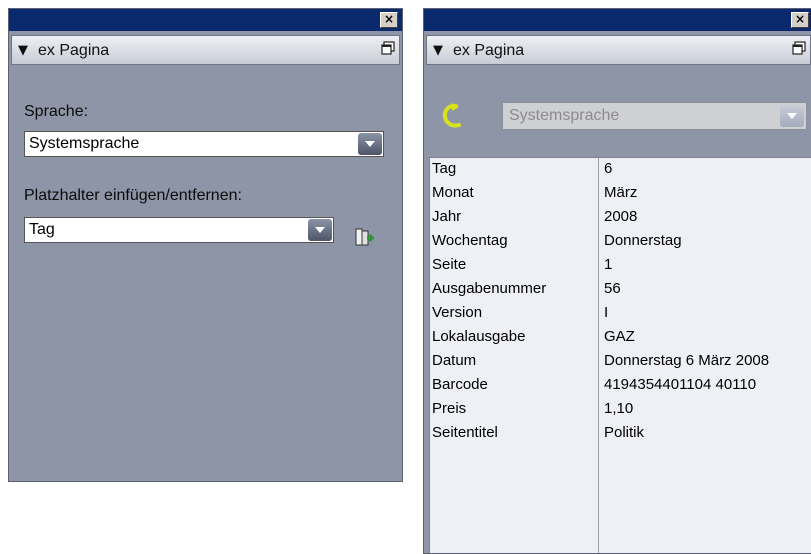  What do you see at coordinates (454, 360) in the screenshot?
I see `row-key: Datum` at bounding box center [454, 360].